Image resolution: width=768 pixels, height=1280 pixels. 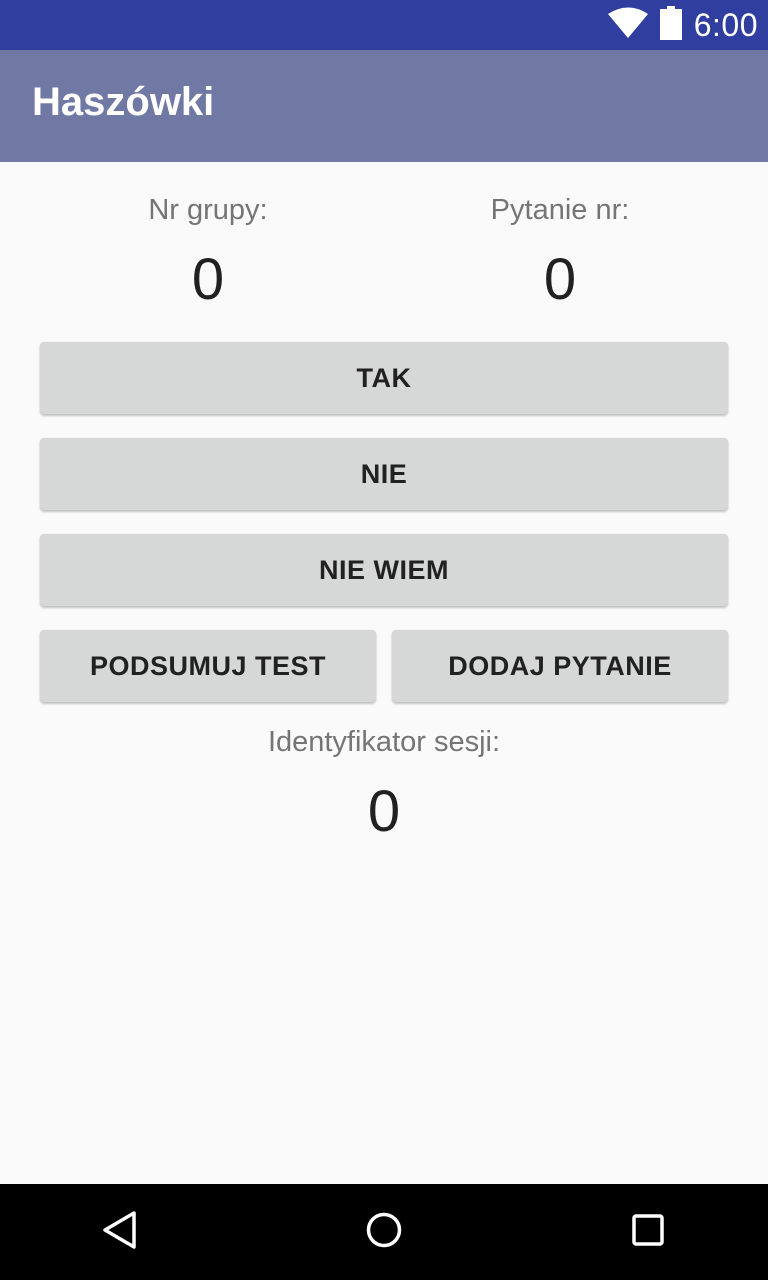 I want to click on back-icon, so click(x=120, y=1232).